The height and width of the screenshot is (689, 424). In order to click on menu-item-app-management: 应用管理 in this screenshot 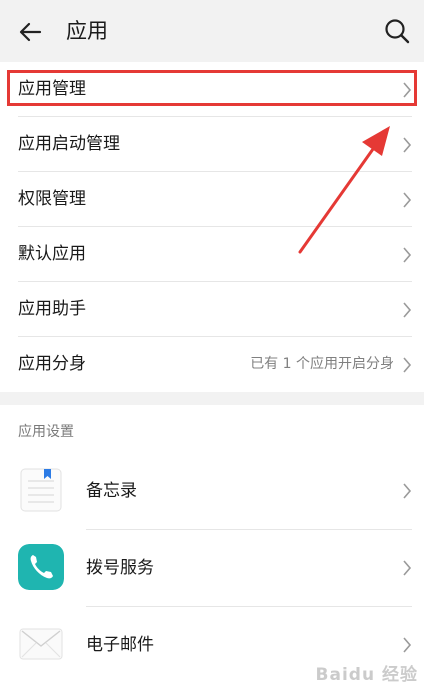, I will do `click(212, 89)`.